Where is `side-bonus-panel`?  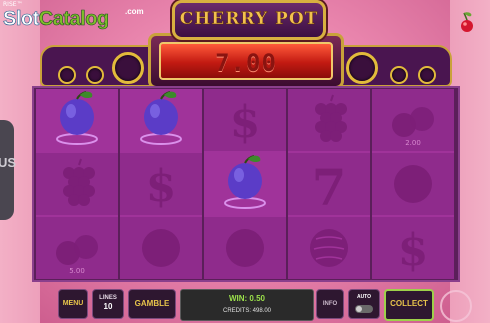 side-bonus-panel is located at coordinates (7, 170).